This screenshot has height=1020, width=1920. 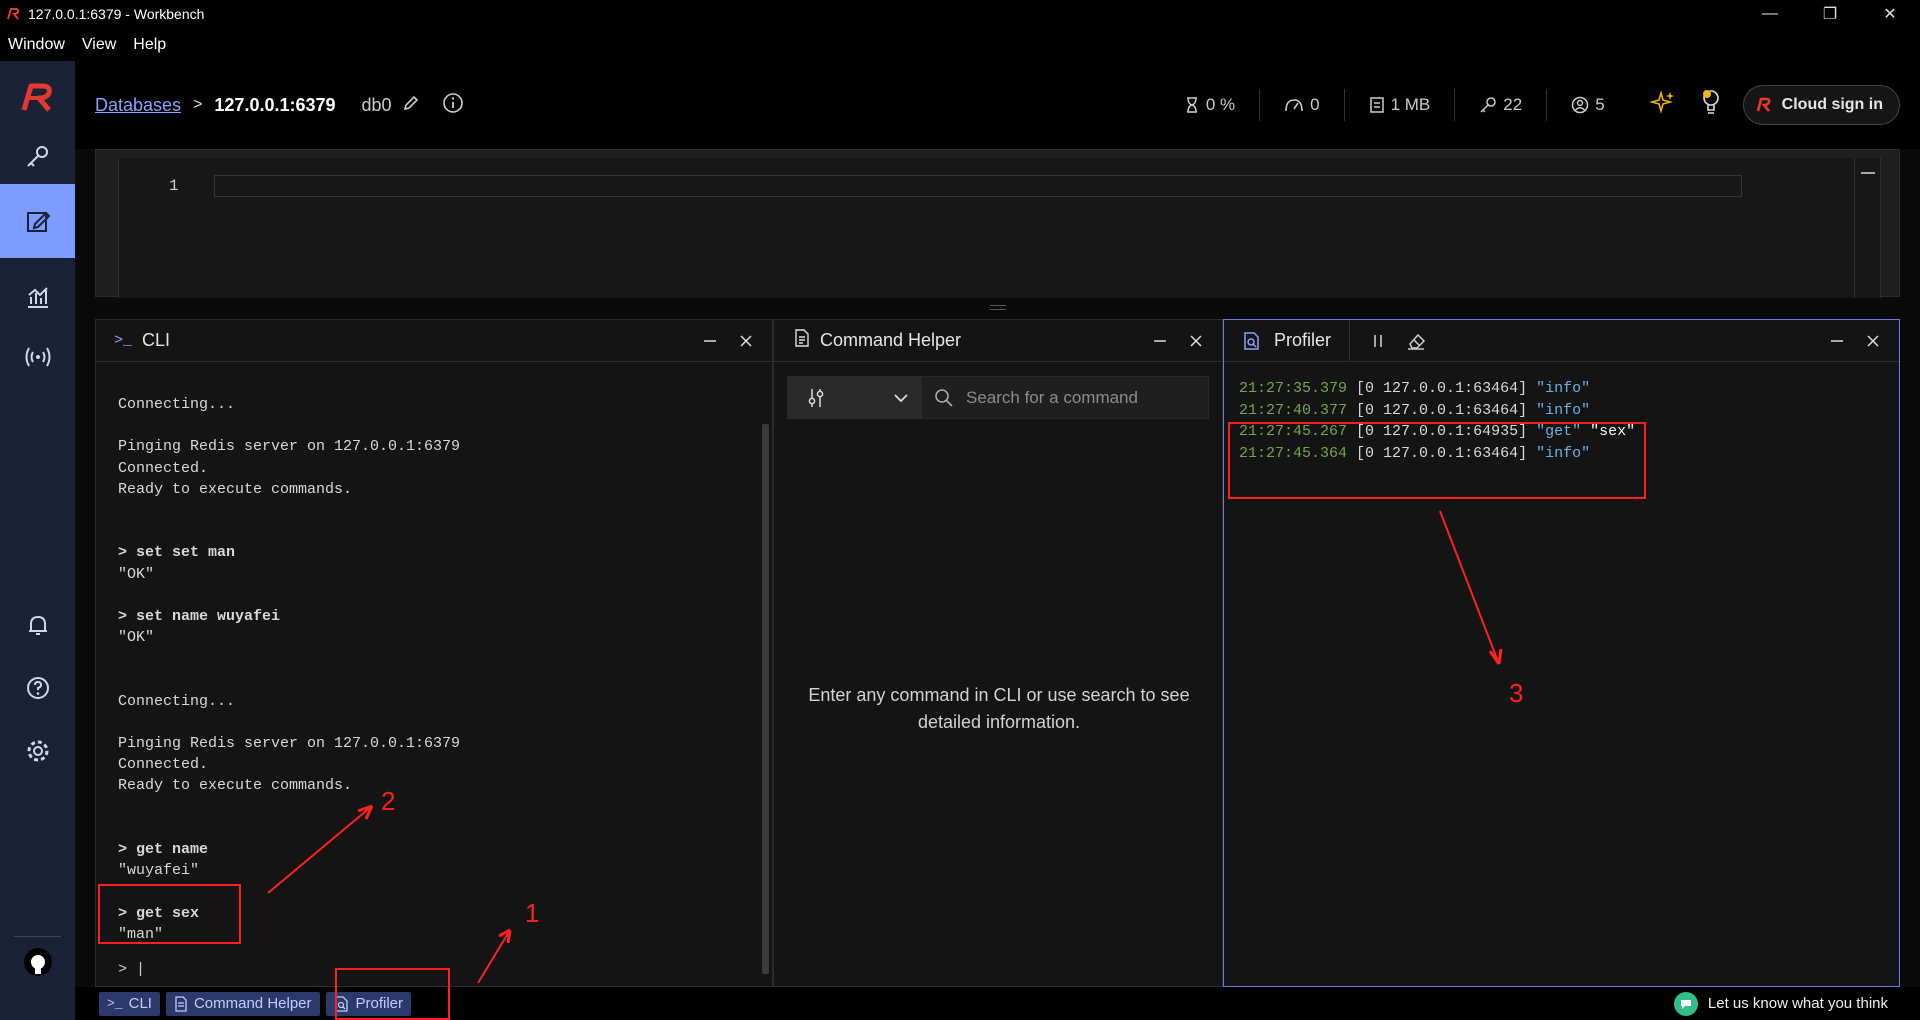 What do you see at coordinates (1303, 340) in the screenshot?
I see `profiler-title: Profiler` at bounding box center [1303, 340].